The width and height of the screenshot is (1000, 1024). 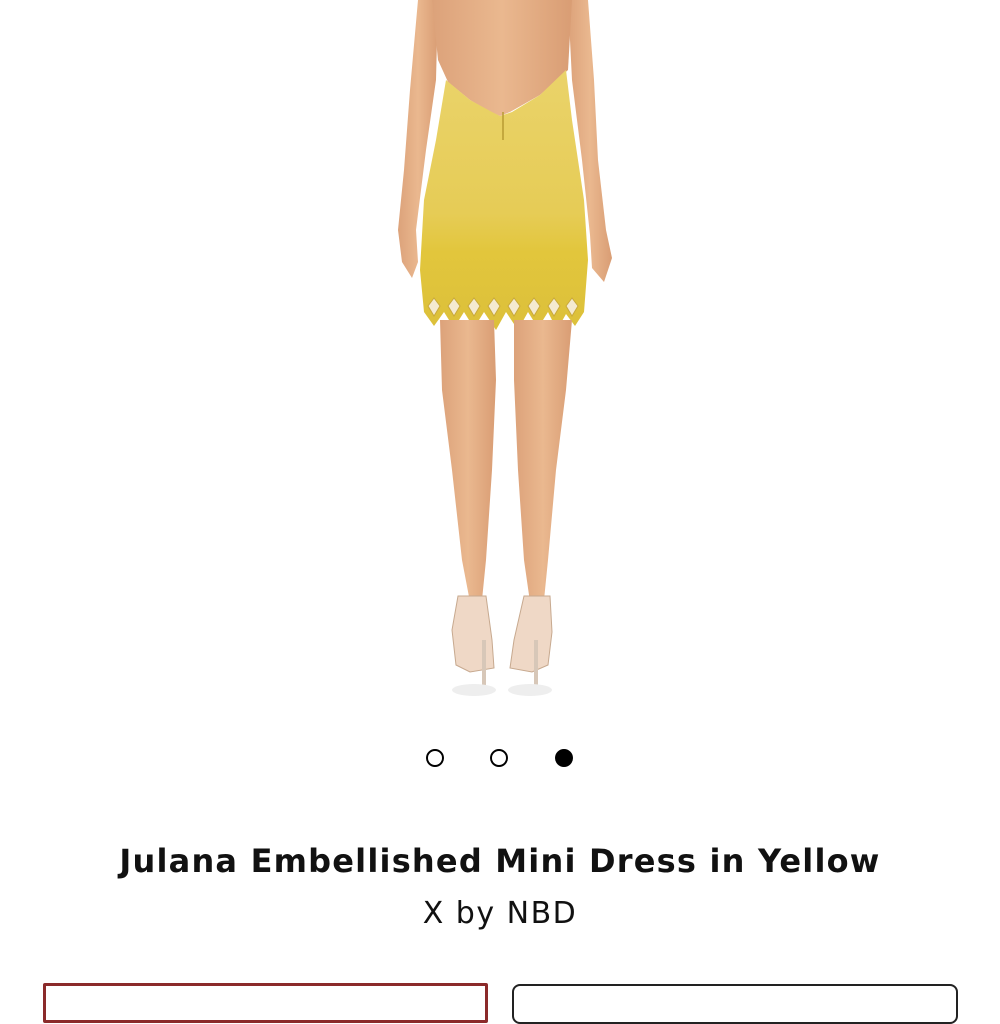 I want to click on right-leg, so click(x=543, y=461).